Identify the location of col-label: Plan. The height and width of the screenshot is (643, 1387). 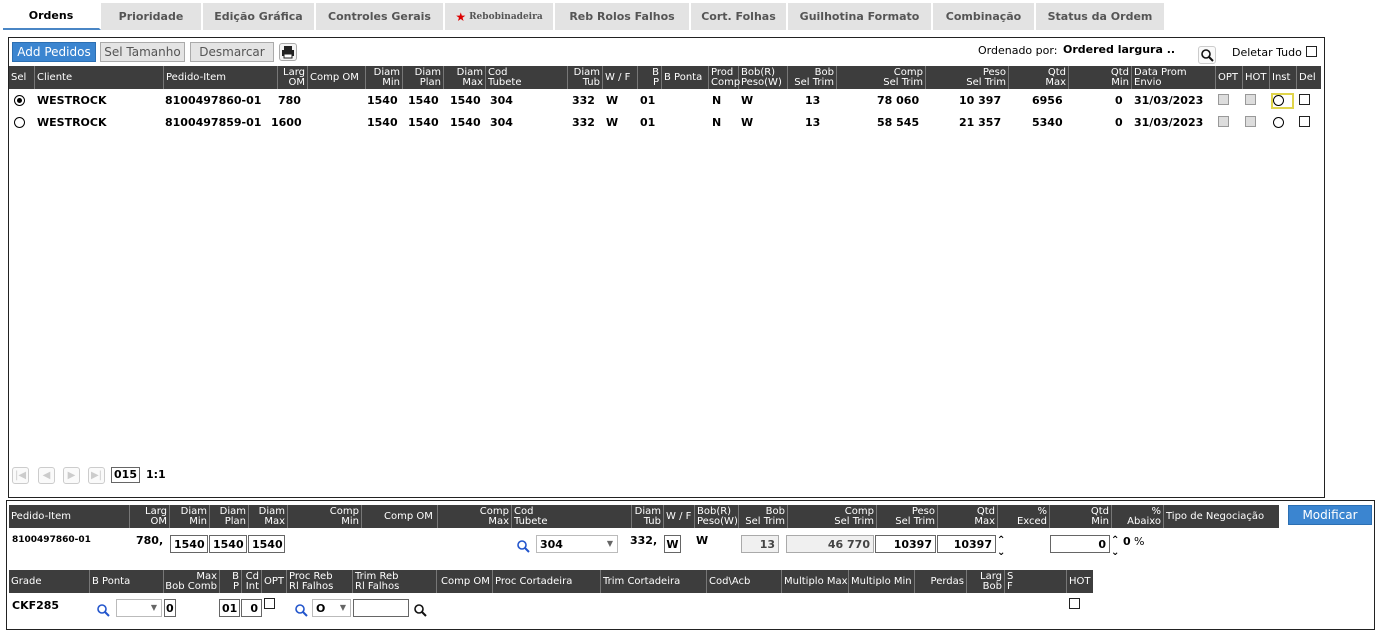
(235, 521).